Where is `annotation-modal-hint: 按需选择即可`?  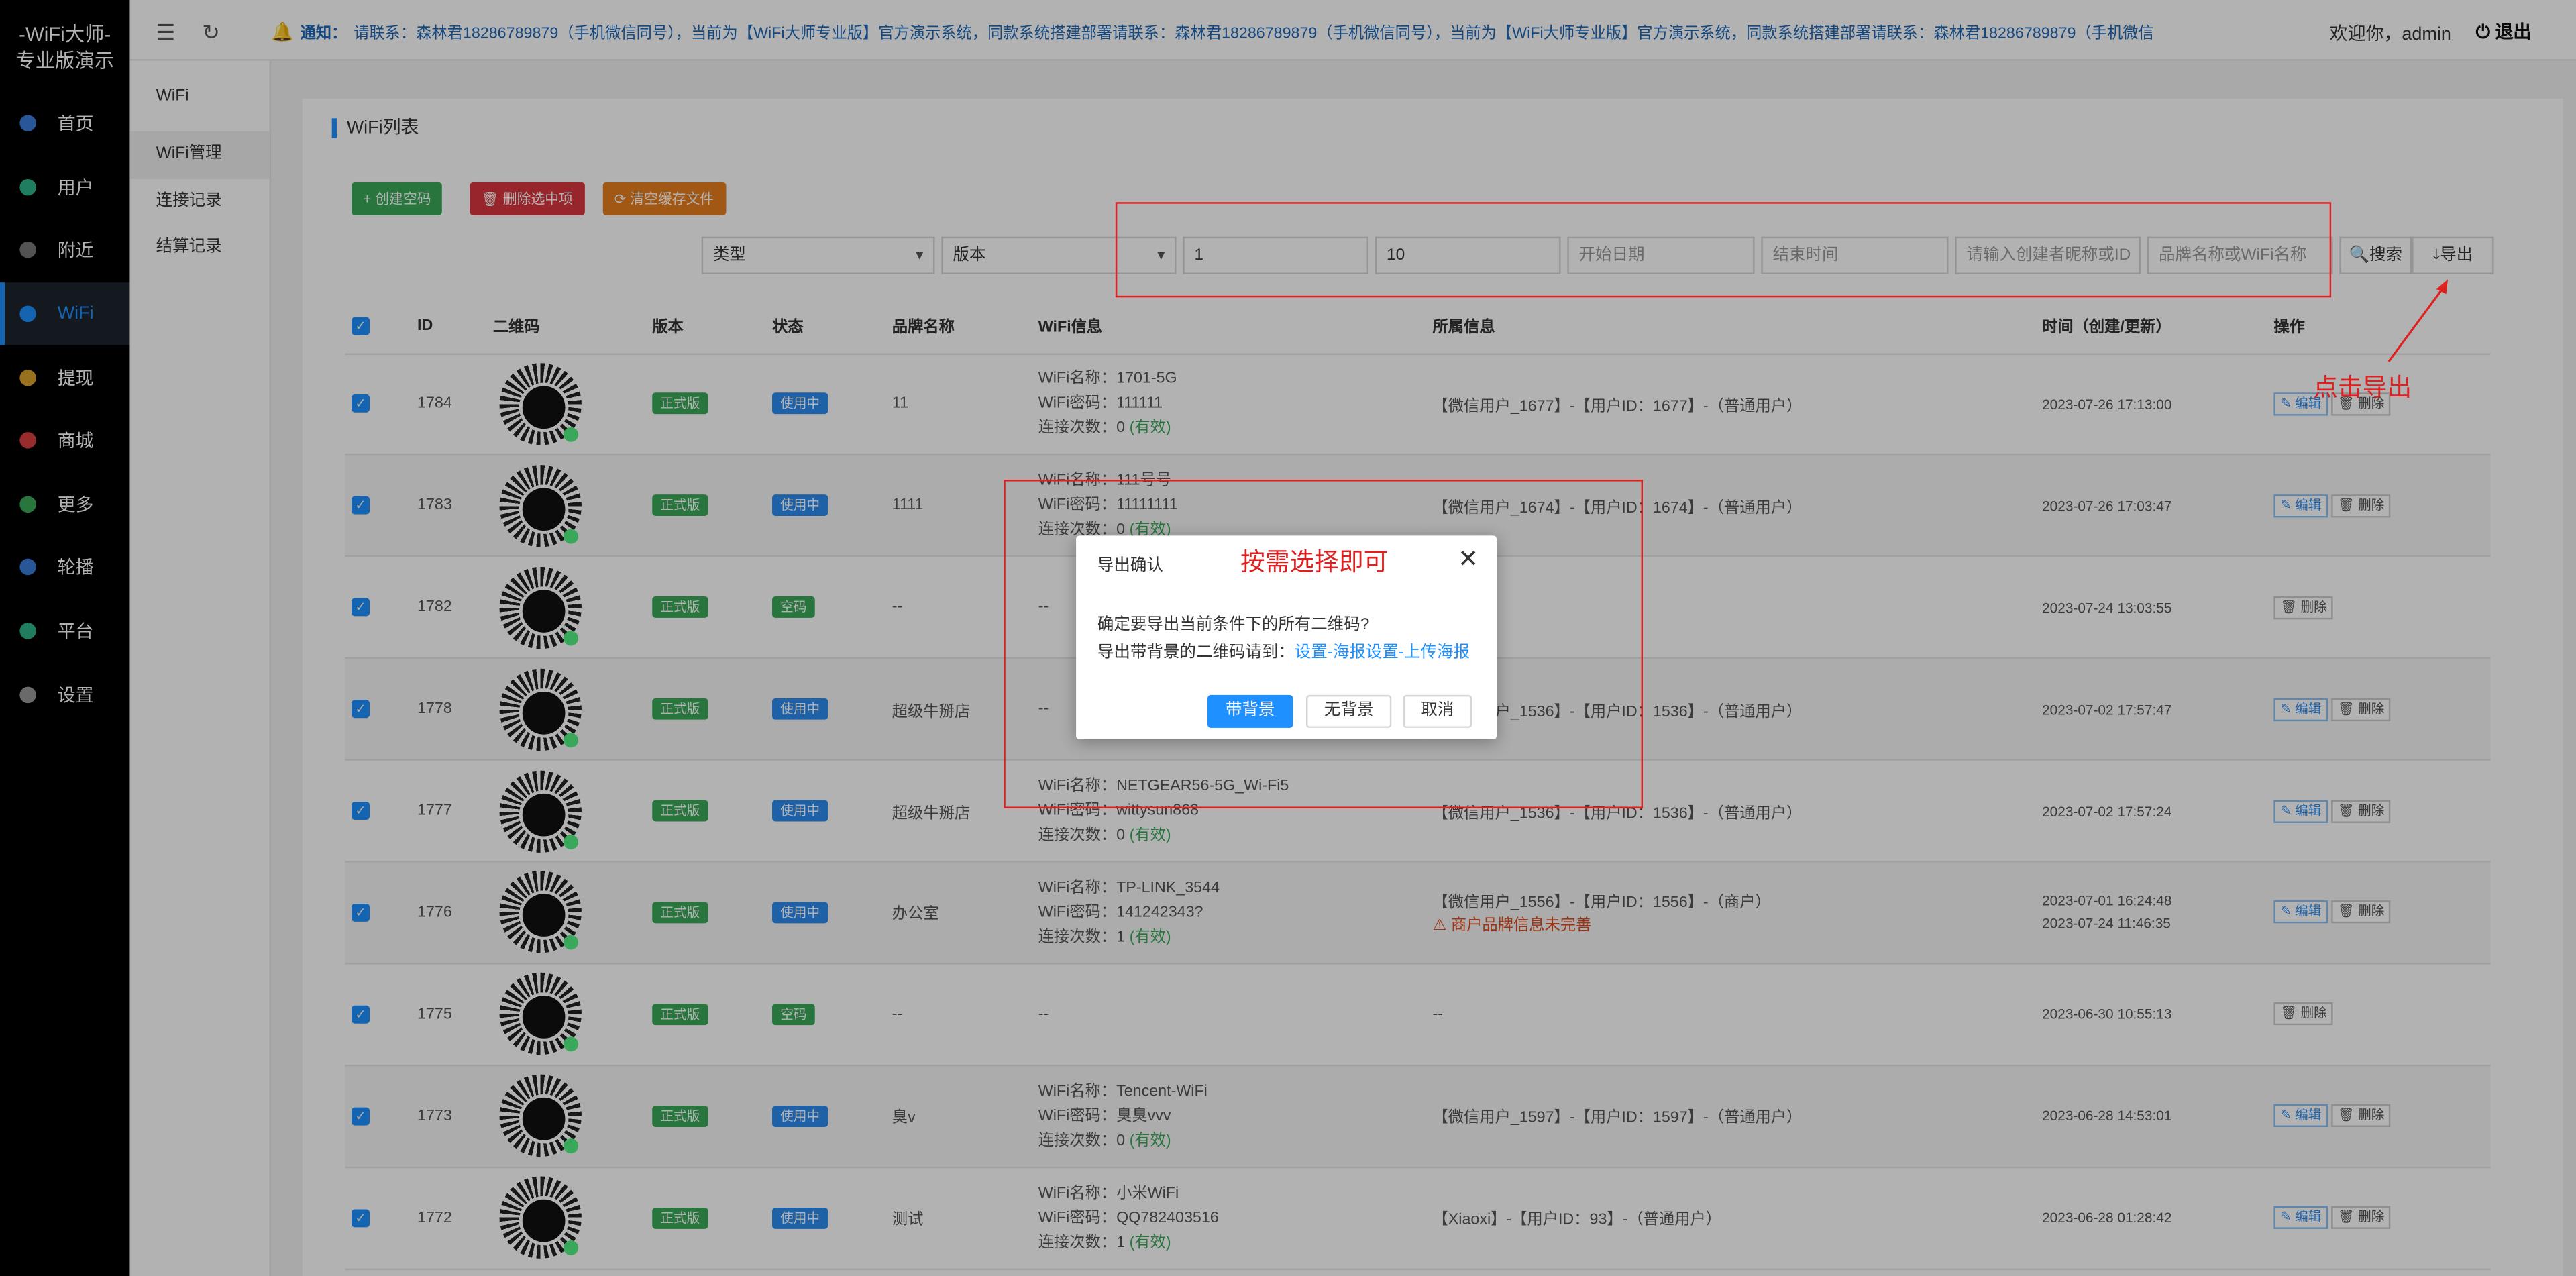 annotation-modal-hint: 按需选择即可 is located at coordinates (1314, 562).